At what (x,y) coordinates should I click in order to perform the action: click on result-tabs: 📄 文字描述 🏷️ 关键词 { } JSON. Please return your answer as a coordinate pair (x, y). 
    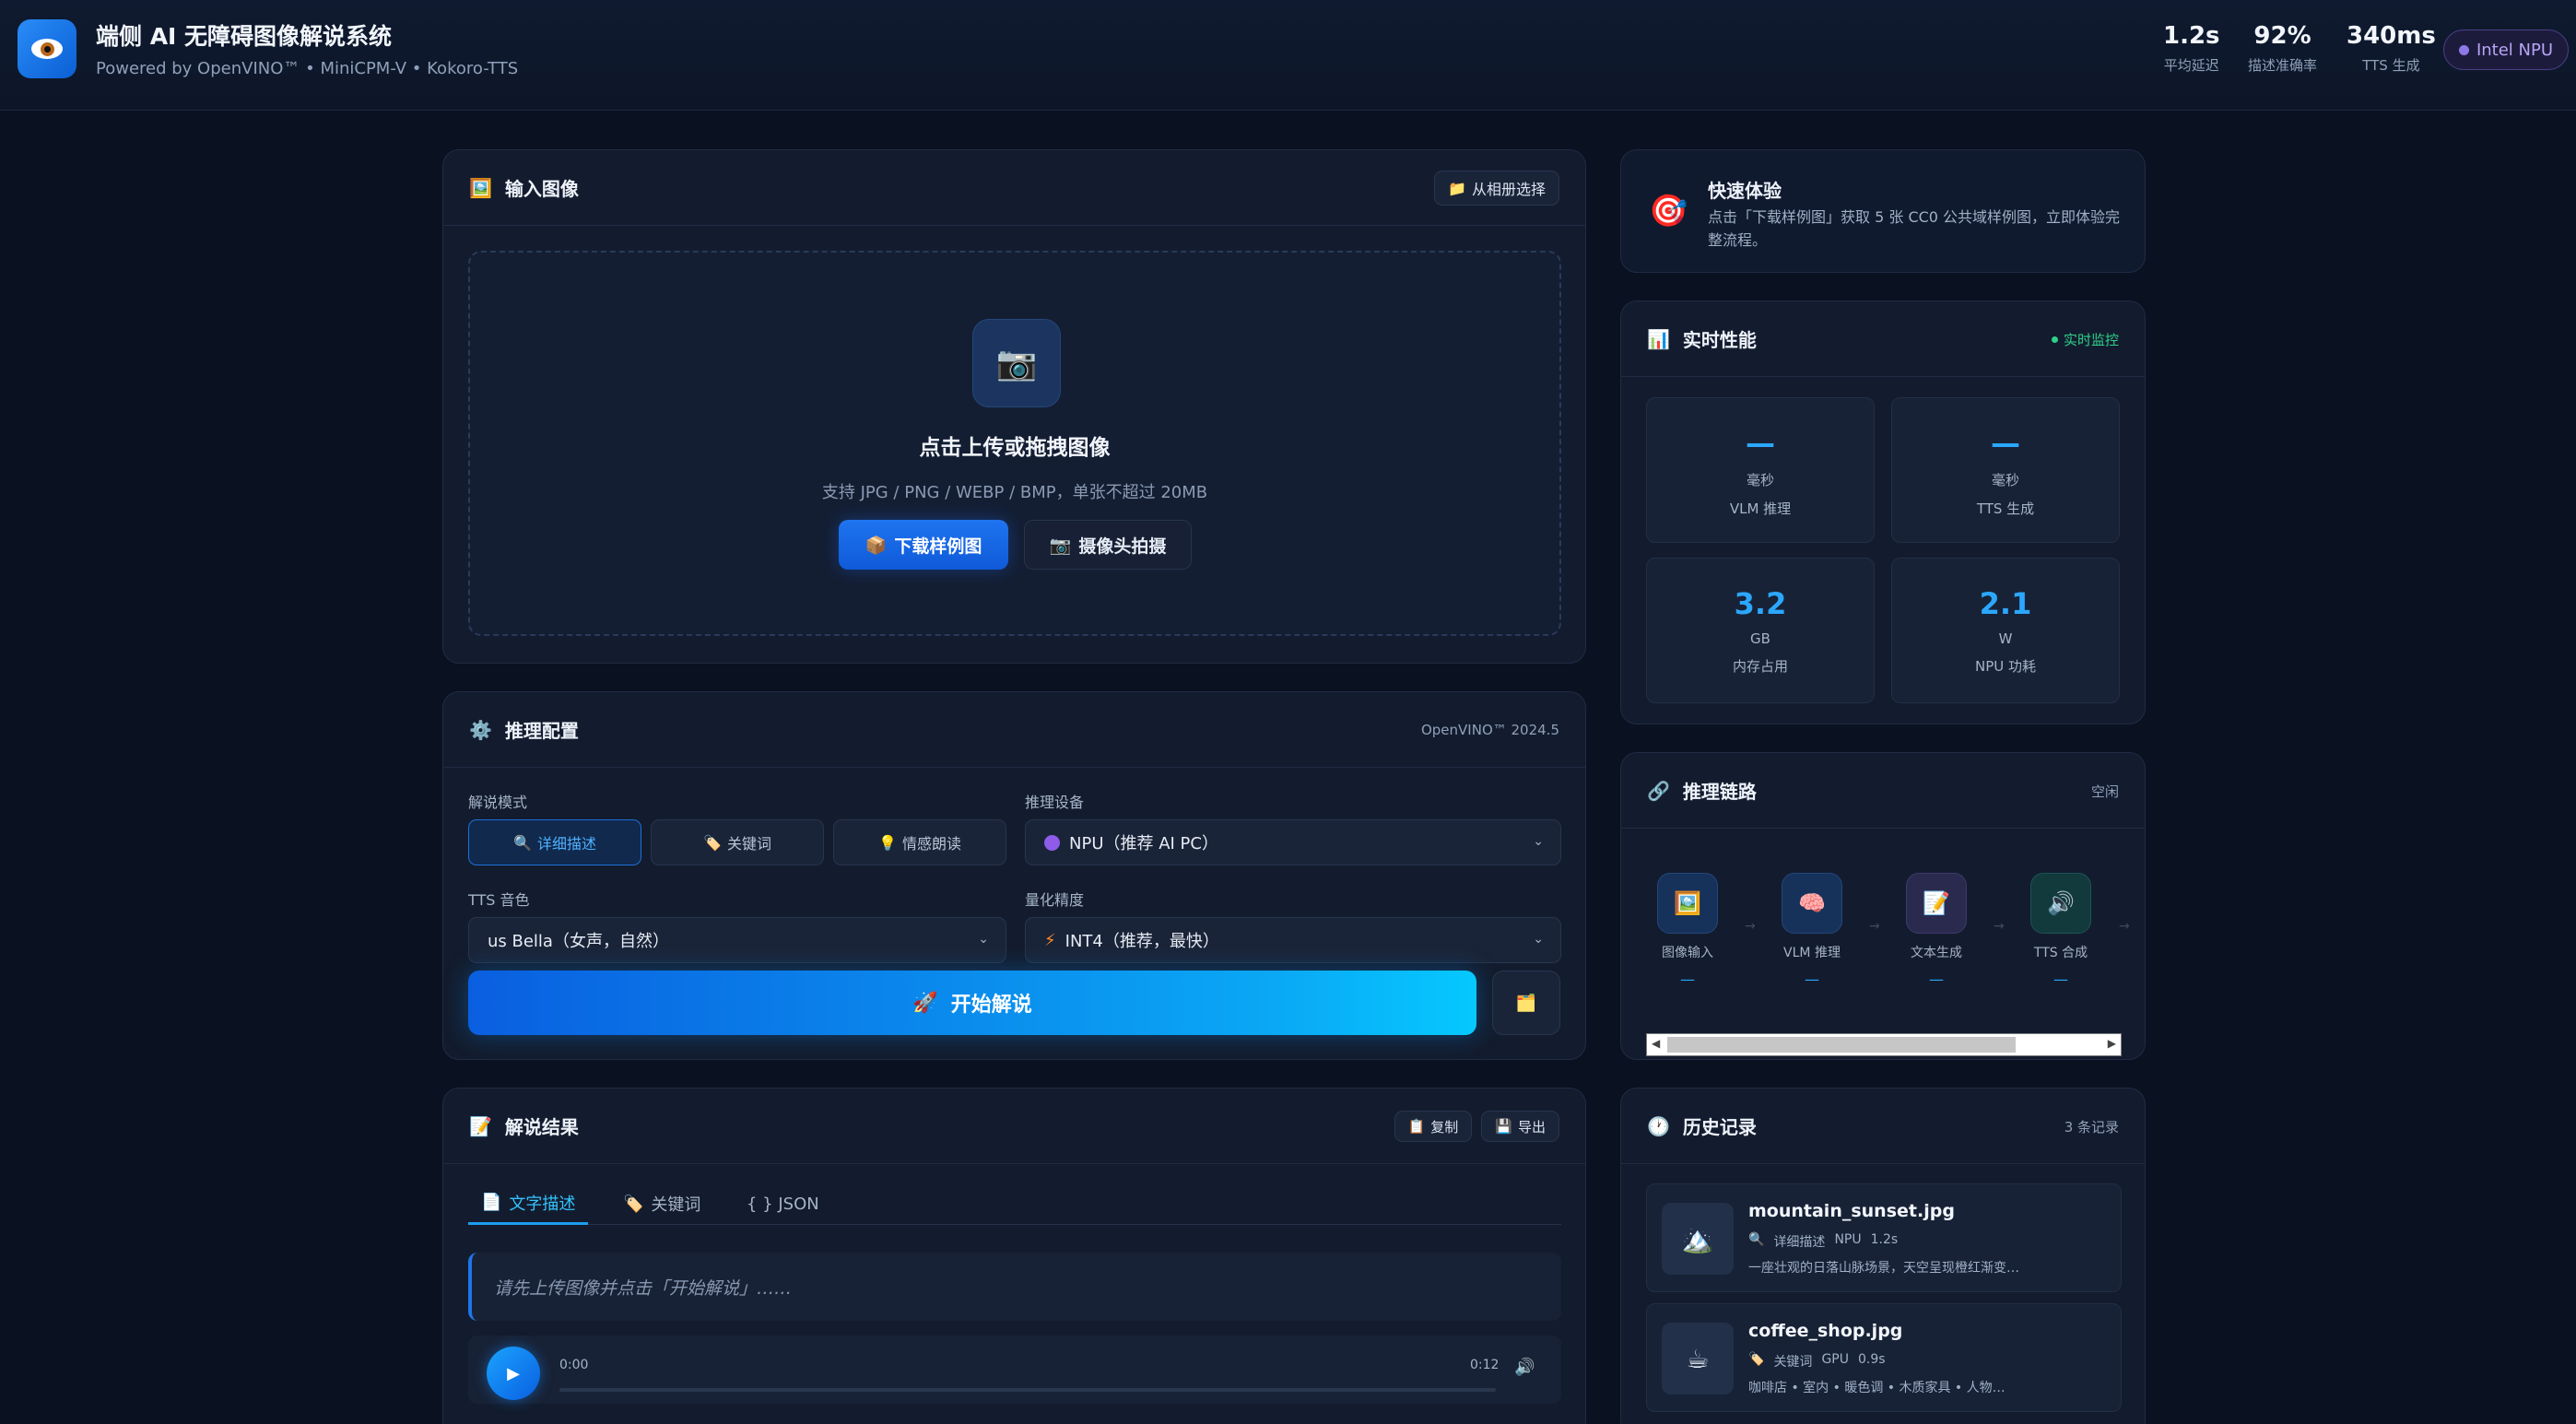
    Looking at the image, I should click on (1014, 1204).